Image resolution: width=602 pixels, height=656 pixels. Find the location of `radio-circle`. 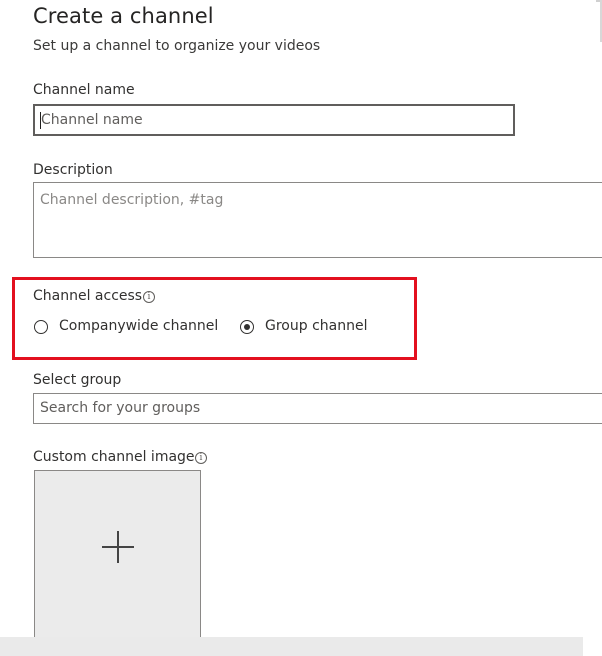

radio-circle is located at coordinates (41, 327).